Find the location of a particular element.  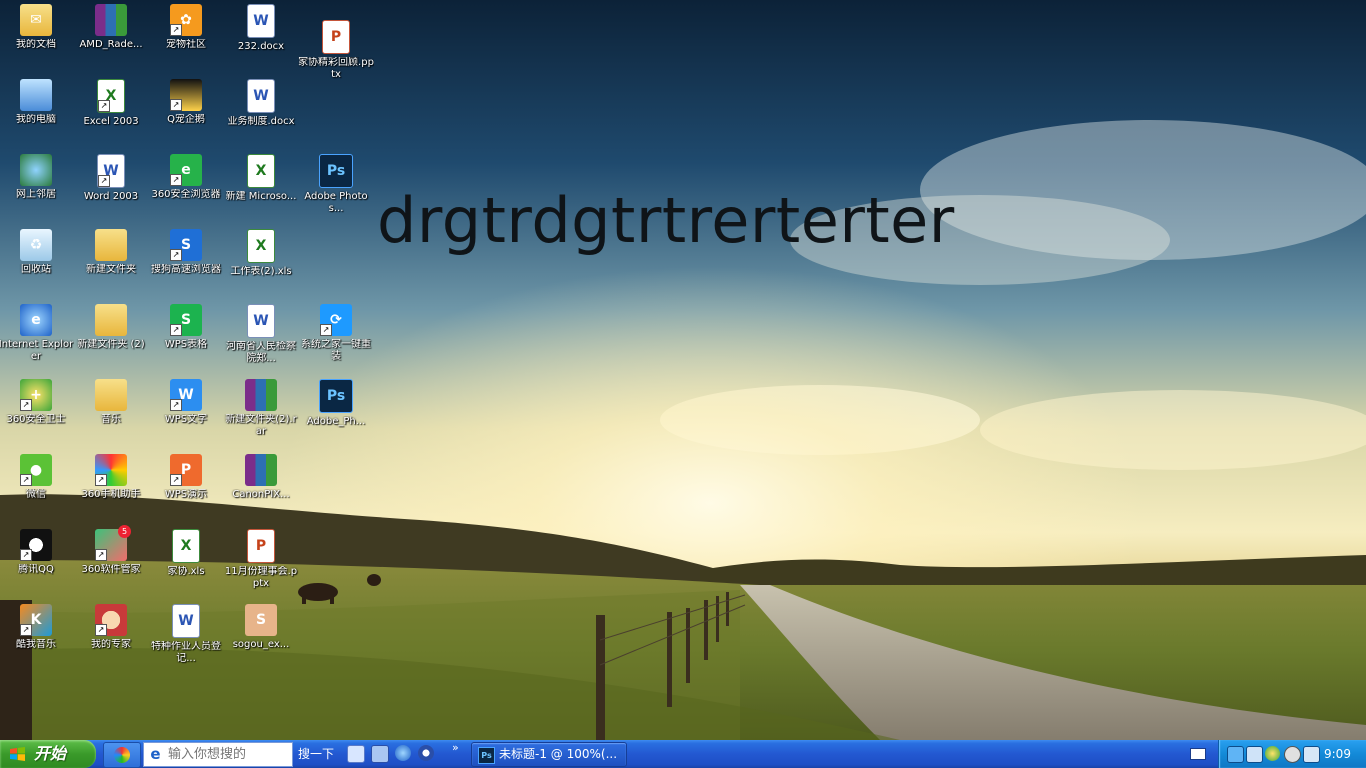

system-tray: 9:09 is located at coordinates (1292, 754).